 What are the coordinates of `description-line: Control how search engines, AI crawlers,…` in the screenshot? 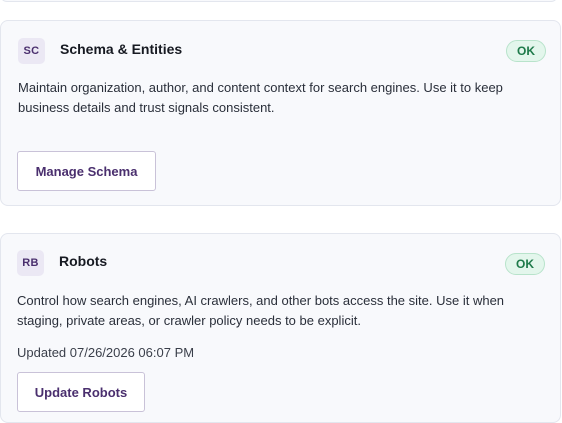 It's located at (261, 300).